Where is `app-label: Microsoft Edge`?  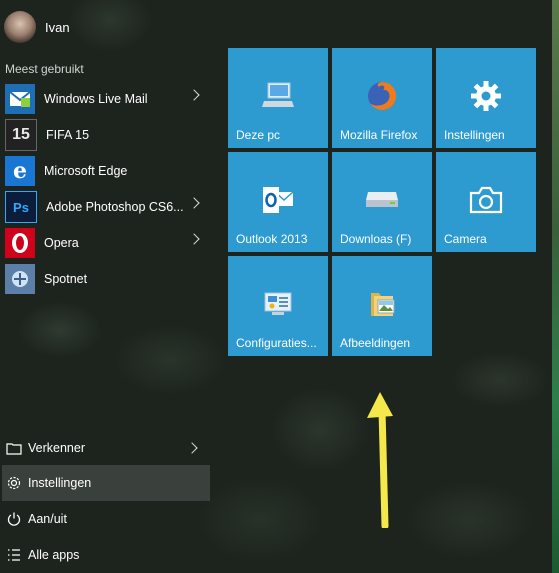
app-label: Microsoft Edge is located at coordinates (86, 171).